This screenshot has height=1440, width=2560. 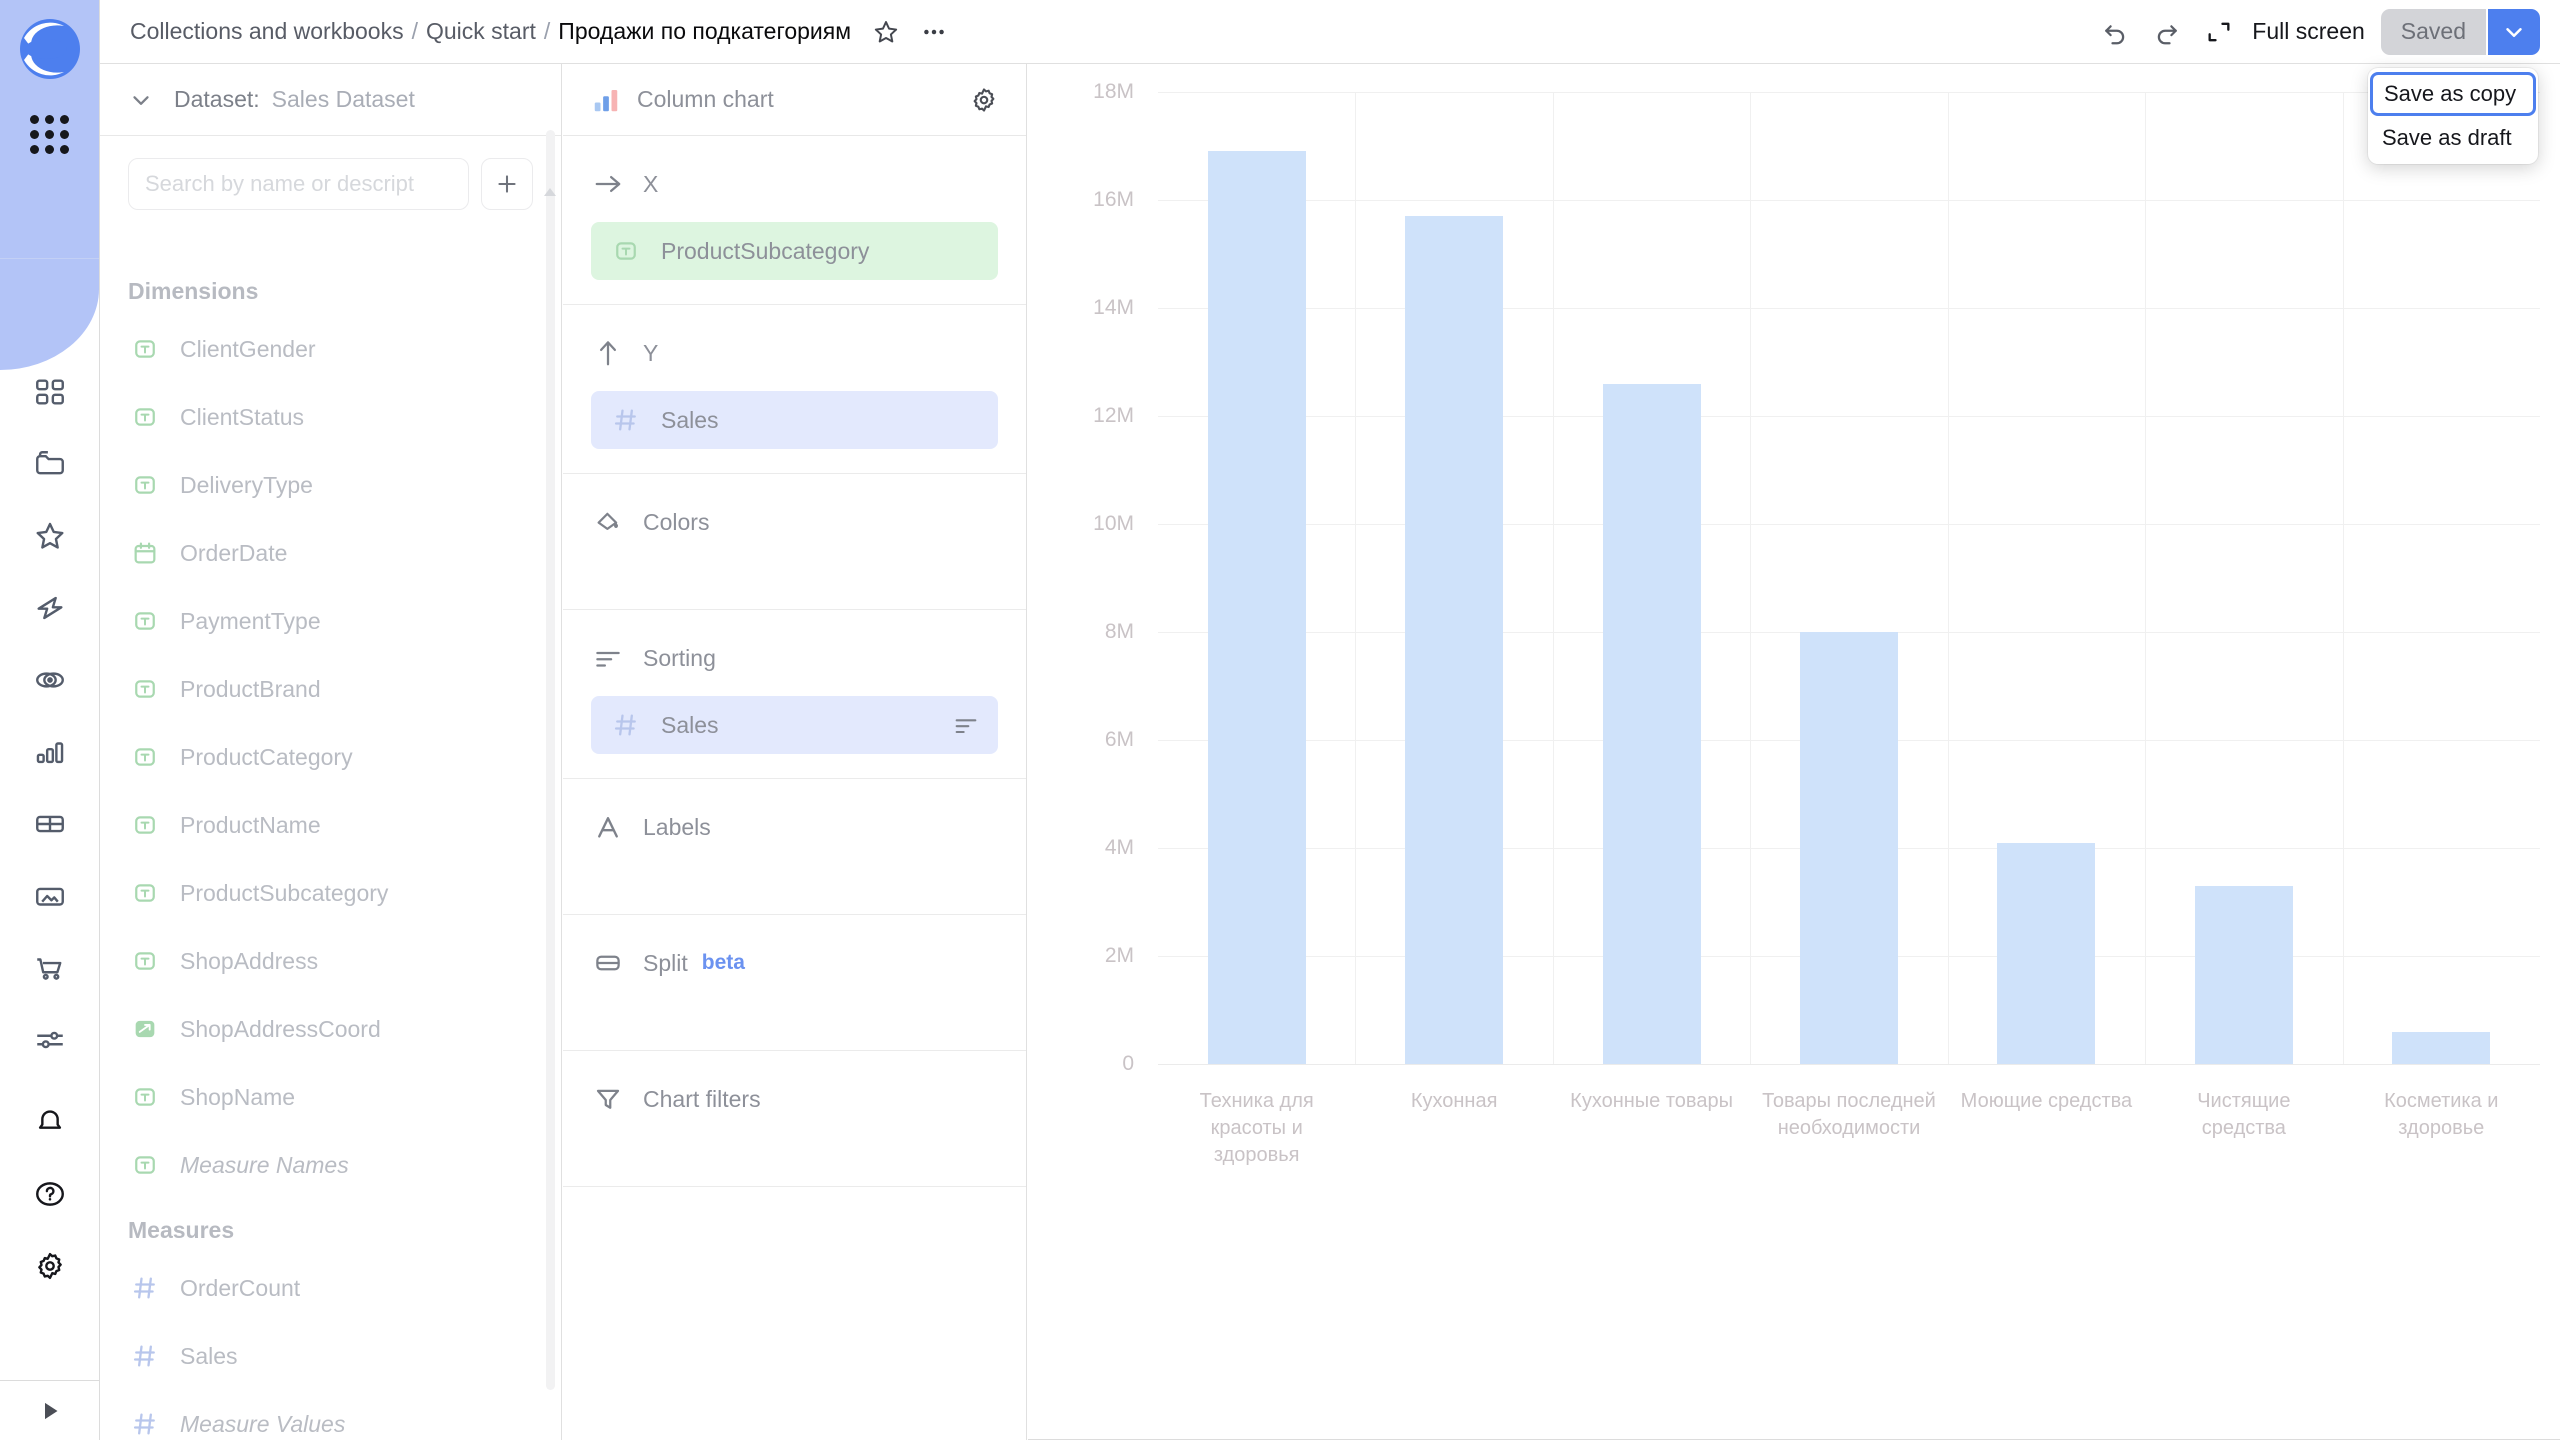 I want to click on field-row: DeliveryType, so click(x=330, y=485).